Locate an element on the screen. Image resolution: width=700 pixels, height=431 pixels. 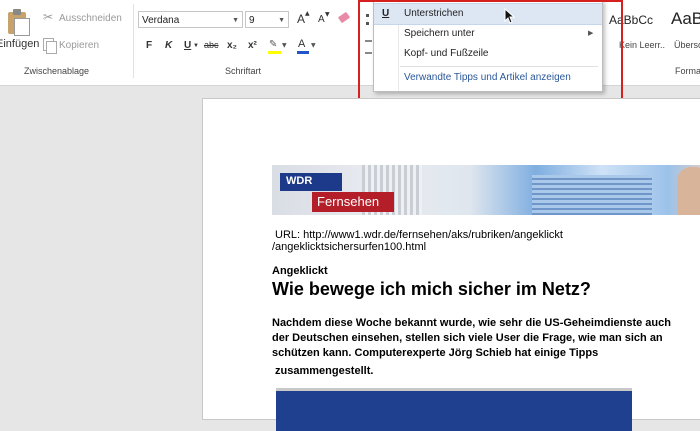
copy-button: Kopieren is located at coordinates (88, 46).